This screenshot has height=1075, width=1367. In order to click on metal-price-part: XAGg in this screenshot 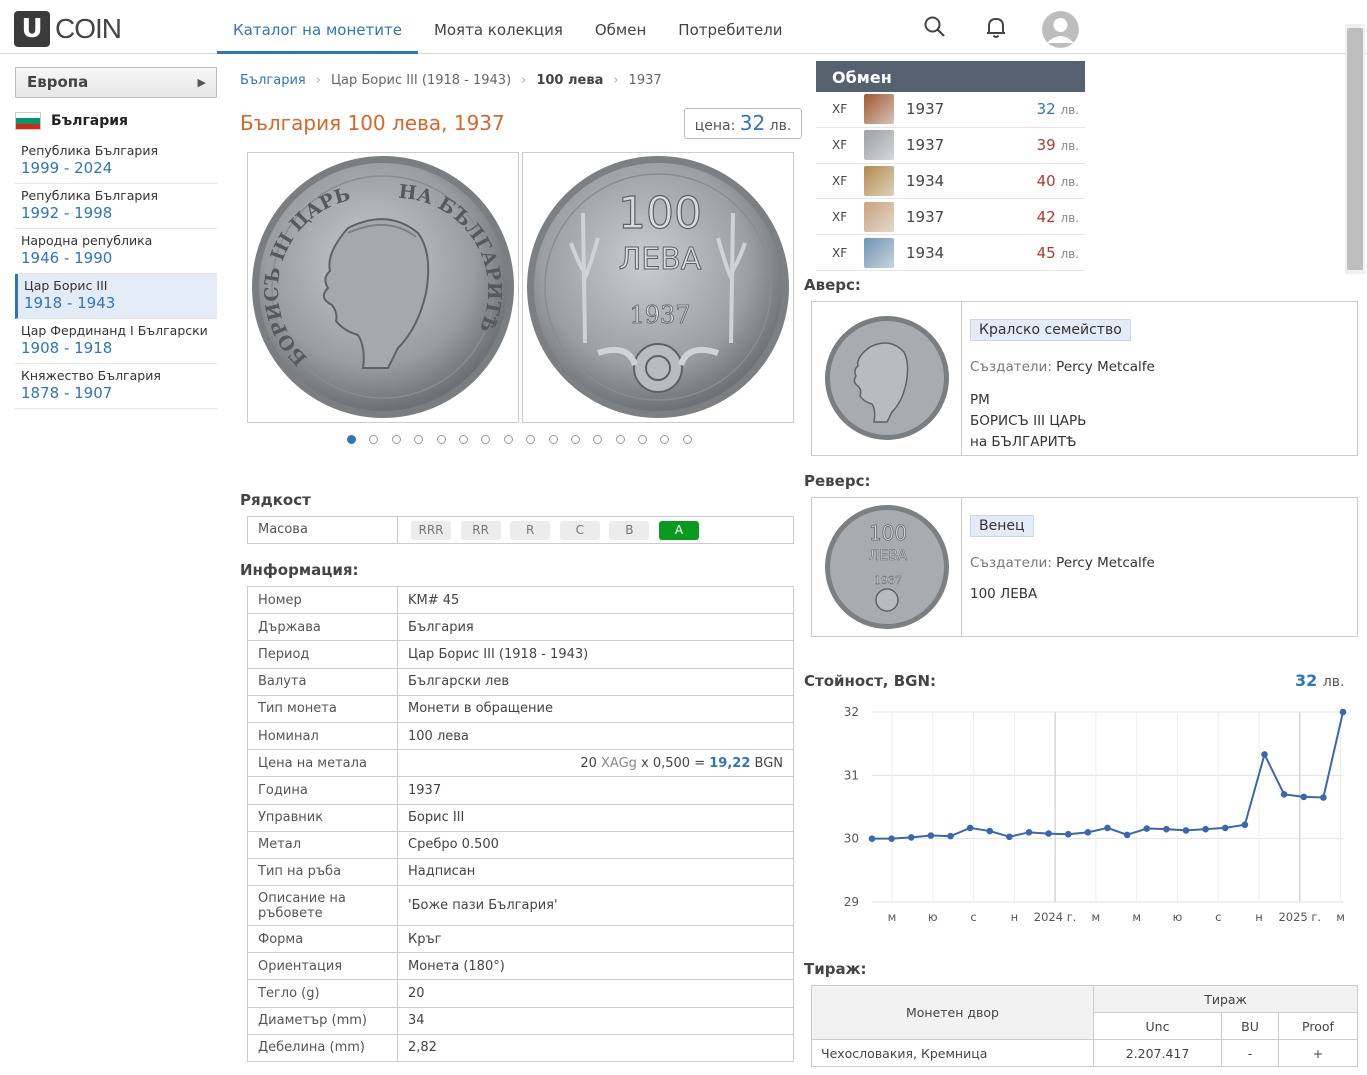, I will do `click(619, 763)`.